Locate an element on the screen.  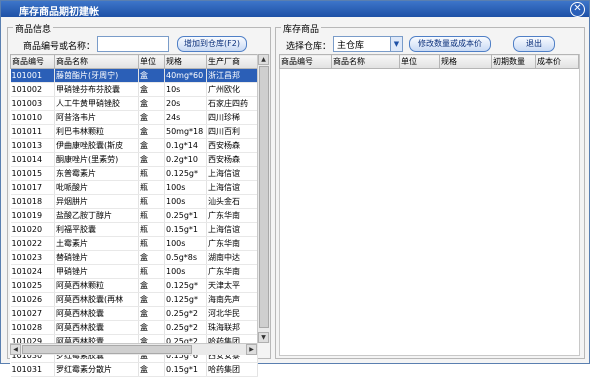
table-cell: 酮康唑片(里素劳) is located at coordinates (96, 159).